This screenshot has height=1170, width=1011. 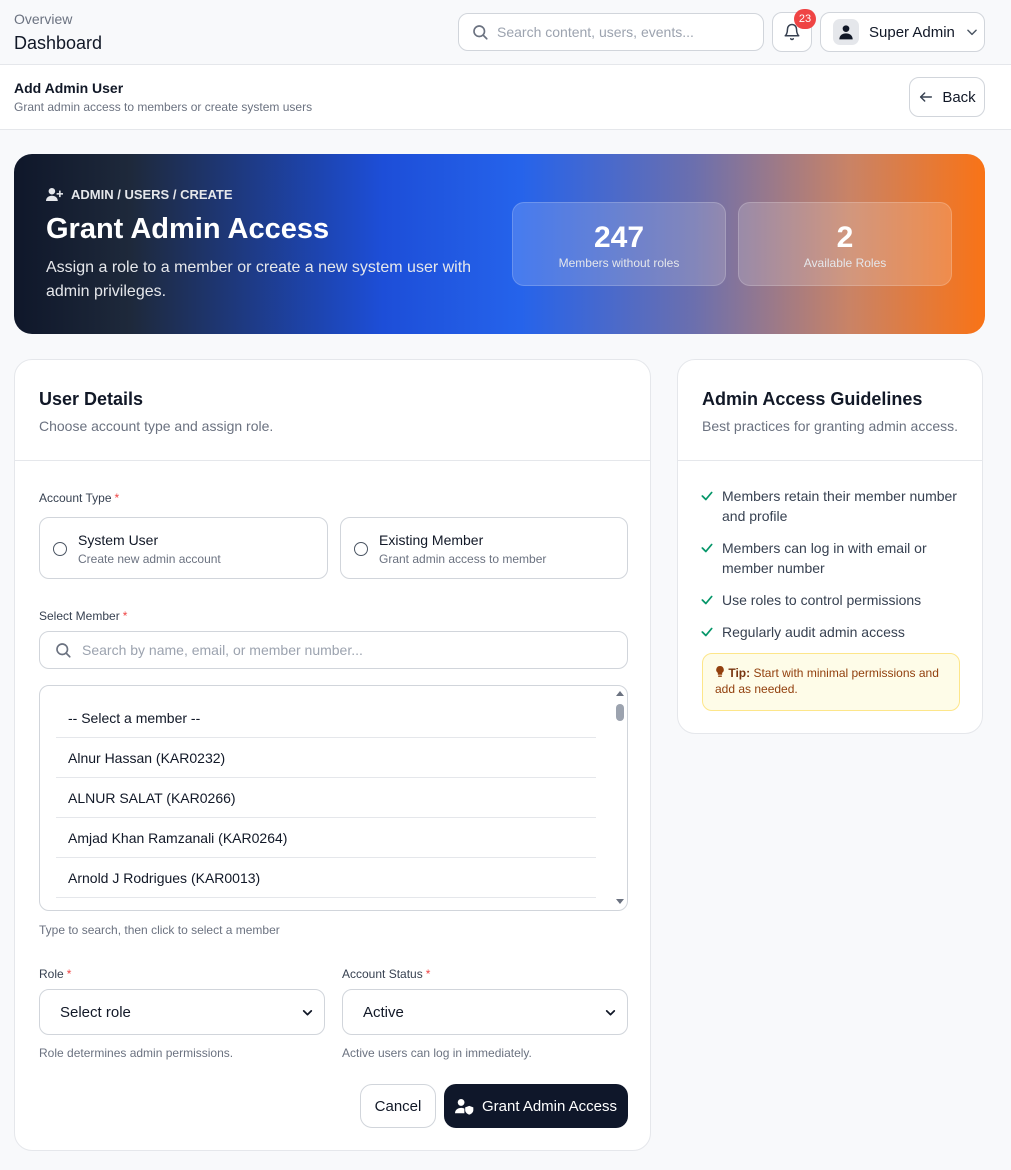 What do you see at coordinates (58, 43) in the screenshot?
I see `page-title: Dashboard` at bounding box center [58, 43].